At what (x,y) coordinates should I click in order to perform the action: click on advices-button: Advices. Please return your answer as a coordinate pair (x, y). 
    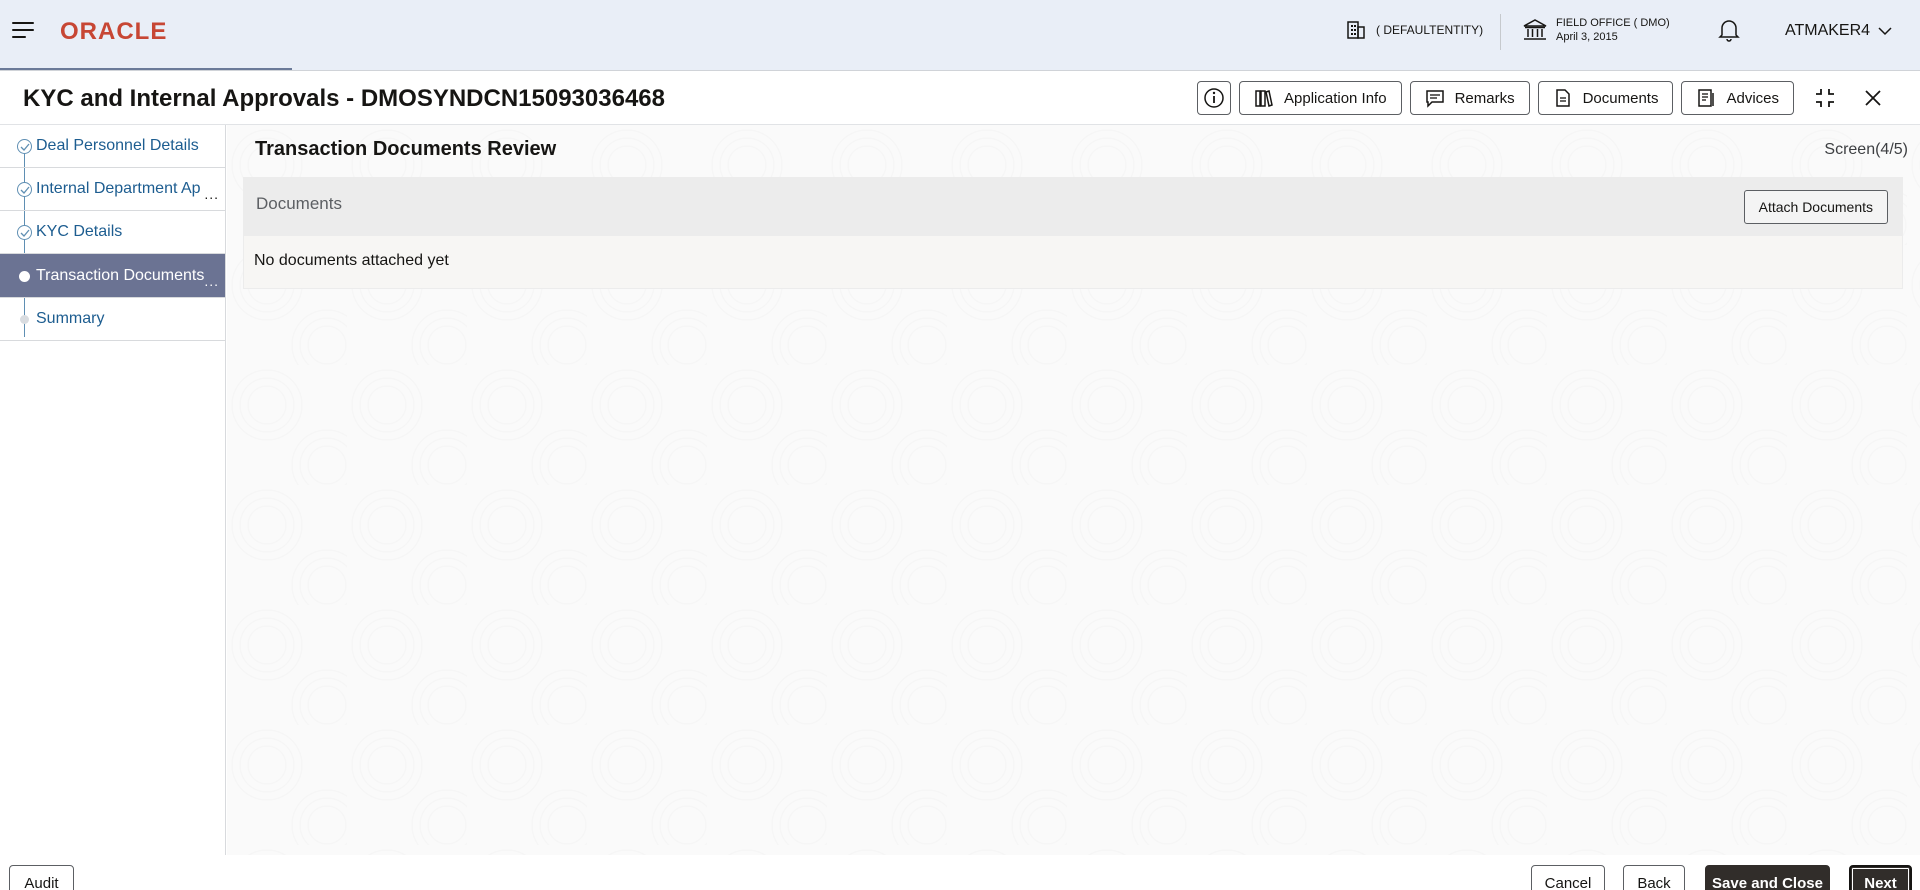
    Looking at the image, I should click on (1737, 98).